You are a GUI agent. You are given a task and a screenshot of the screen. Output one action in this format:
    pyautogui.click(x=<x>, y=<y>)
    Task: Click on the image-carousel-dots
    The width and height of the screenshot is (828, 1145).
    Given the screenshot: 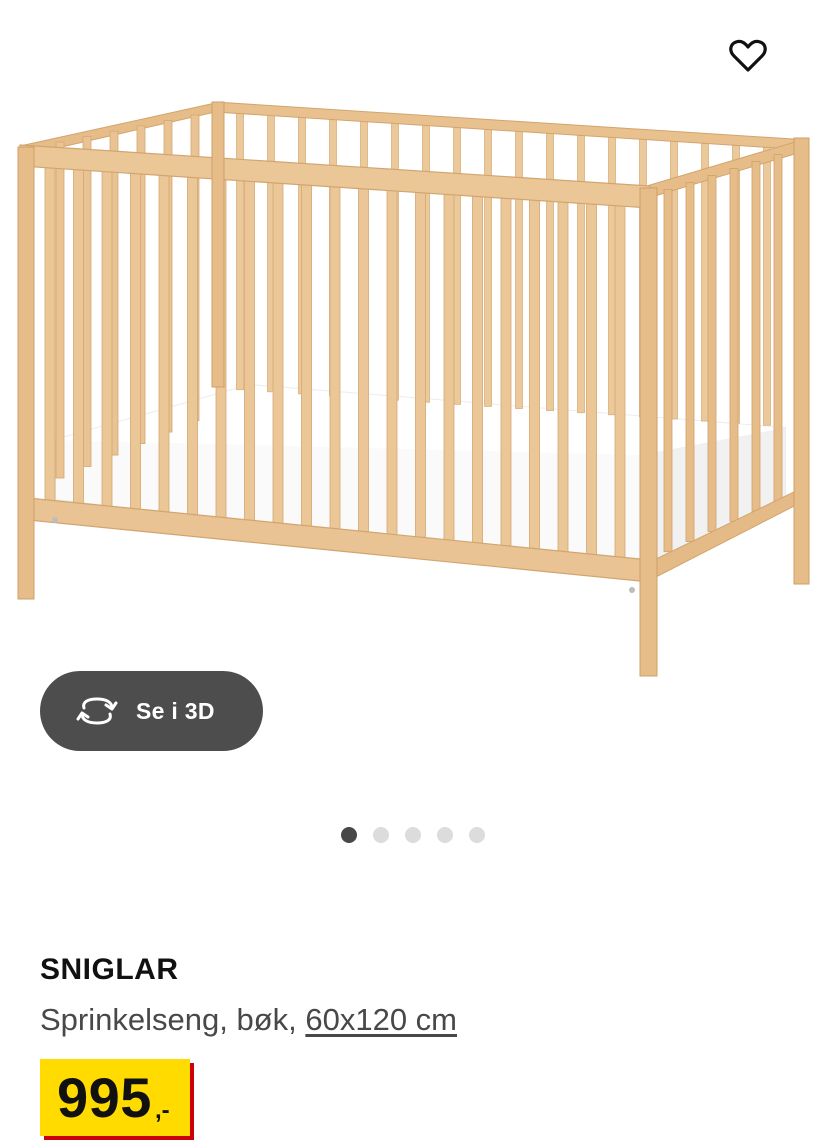 What is the action you would take?
    pyautogui.click(x=421, y=835)
    